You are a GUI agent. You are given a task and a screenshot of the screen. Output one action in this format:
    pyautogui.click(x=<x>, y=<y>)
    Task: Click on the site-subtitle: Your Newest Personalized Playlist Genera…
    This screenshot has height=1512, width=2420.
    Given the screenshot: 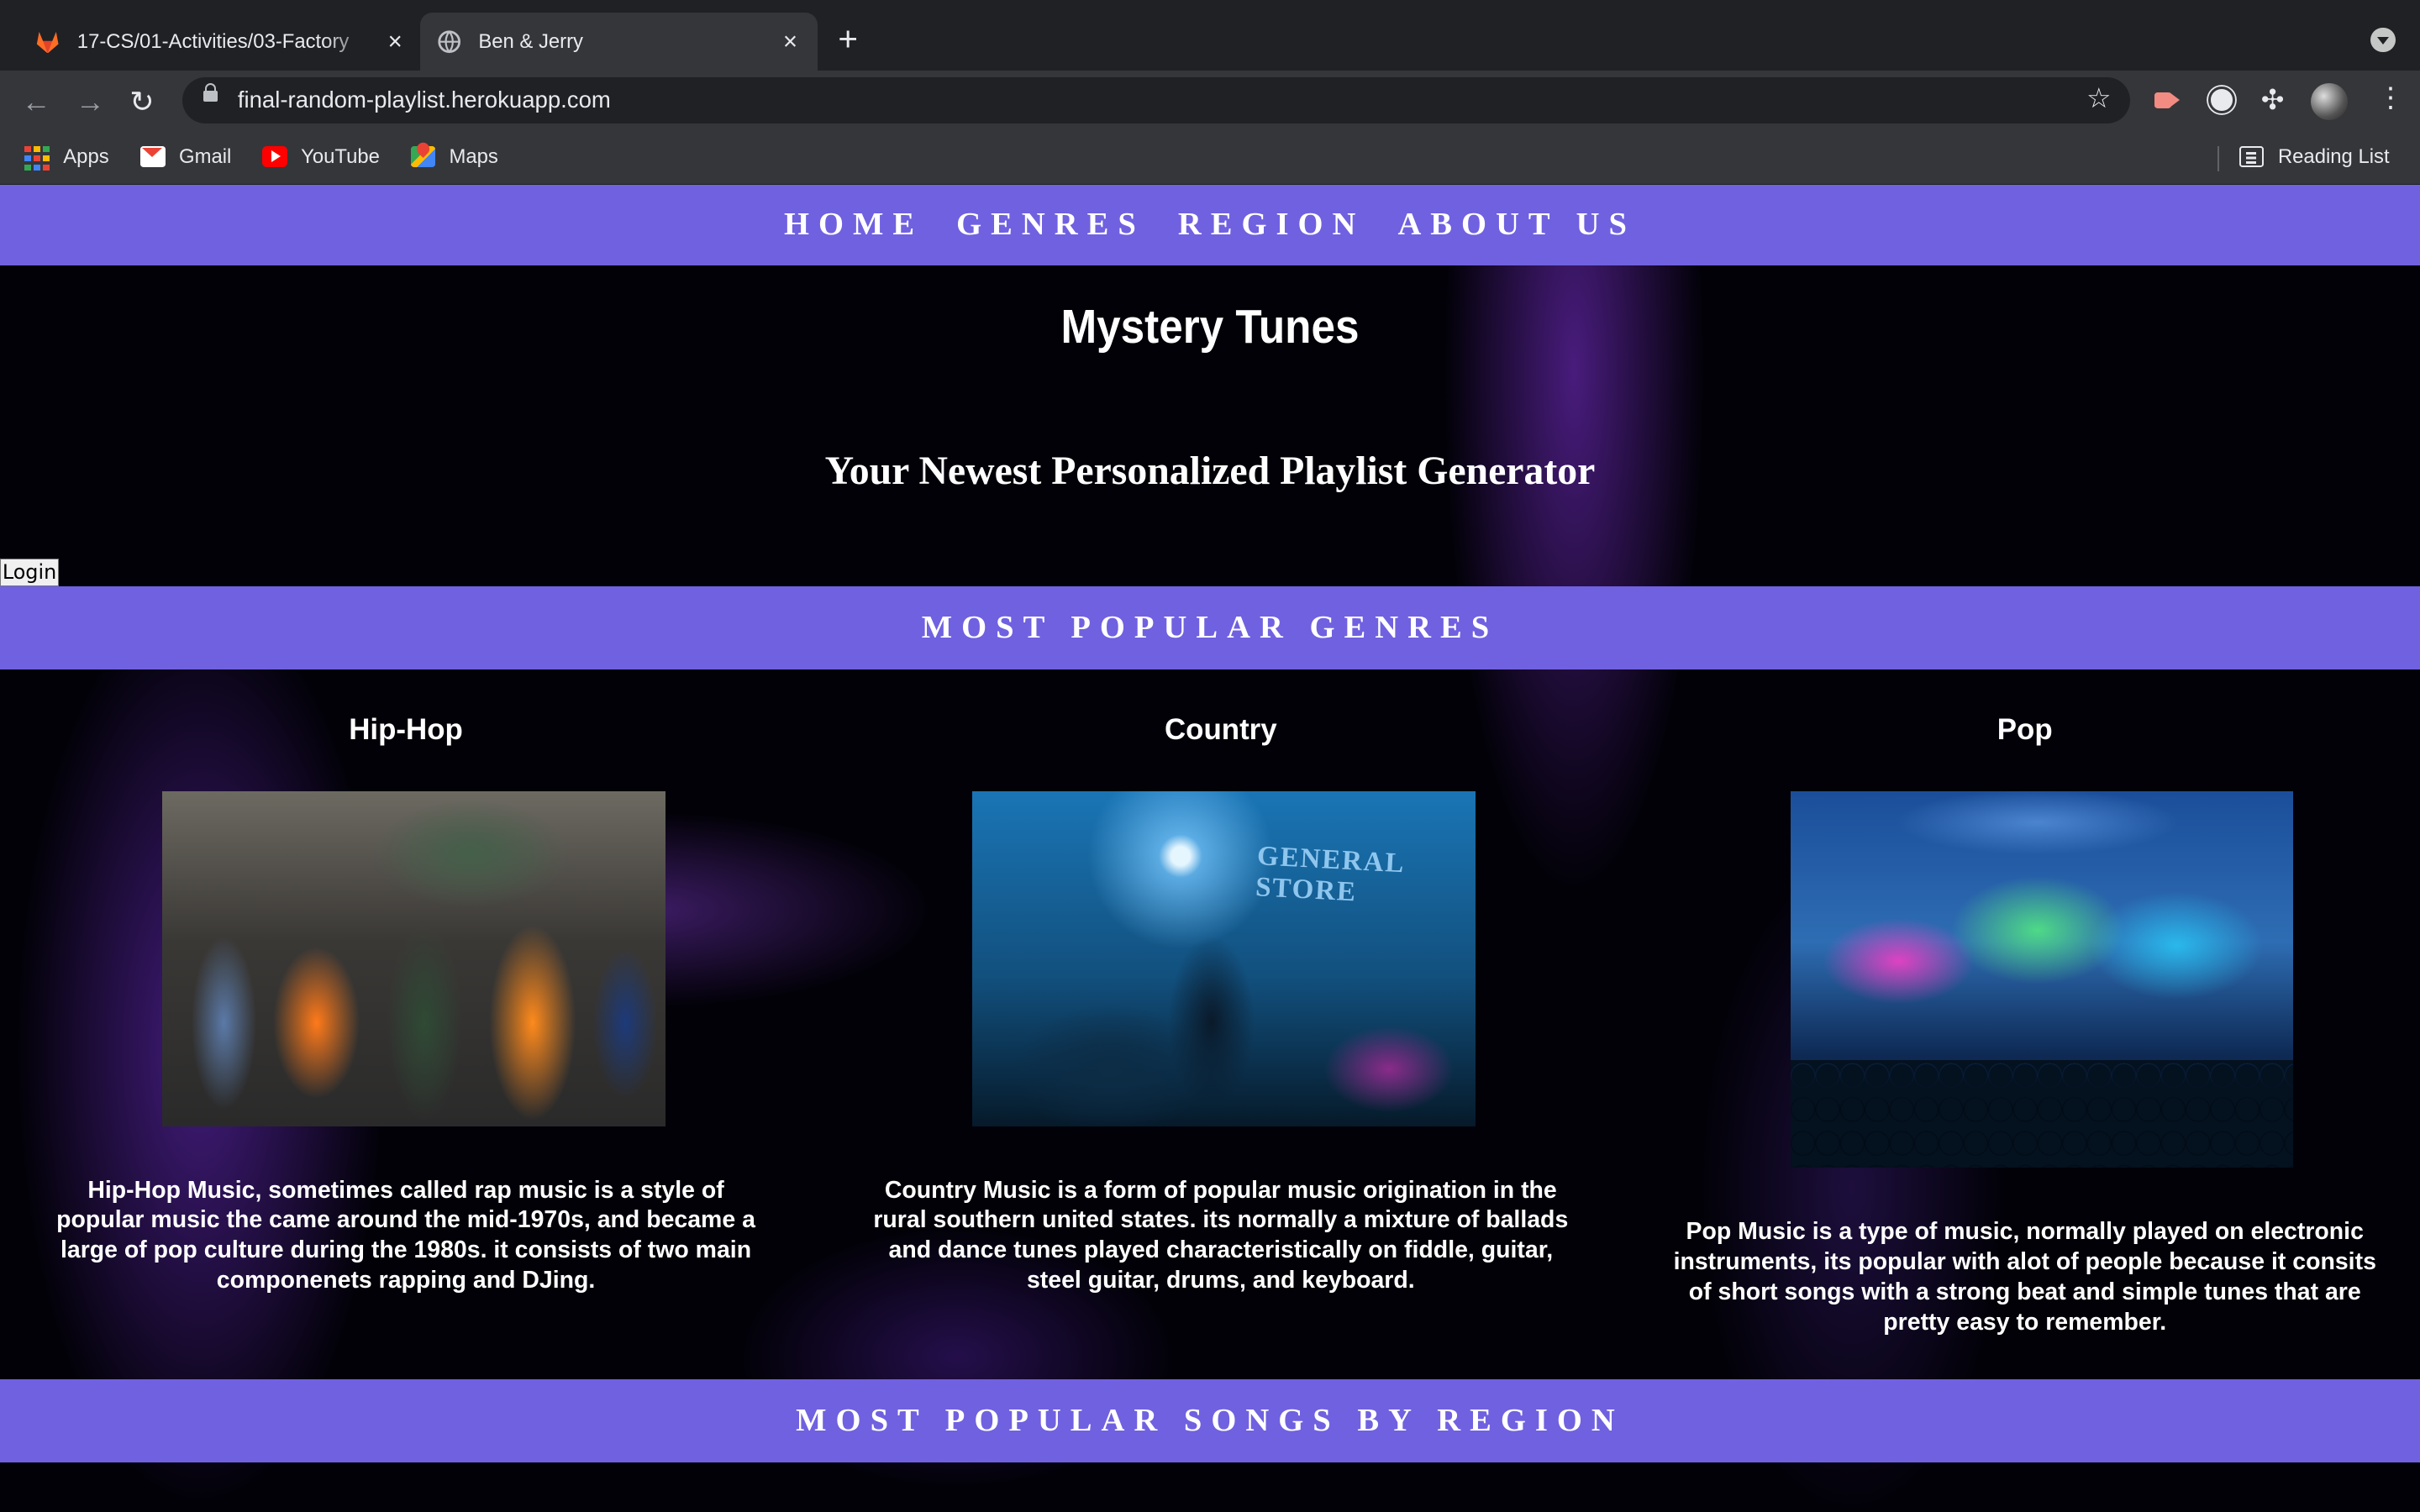 What is the action you would take?
    pyautogui.click(x=1210, y=470)
    